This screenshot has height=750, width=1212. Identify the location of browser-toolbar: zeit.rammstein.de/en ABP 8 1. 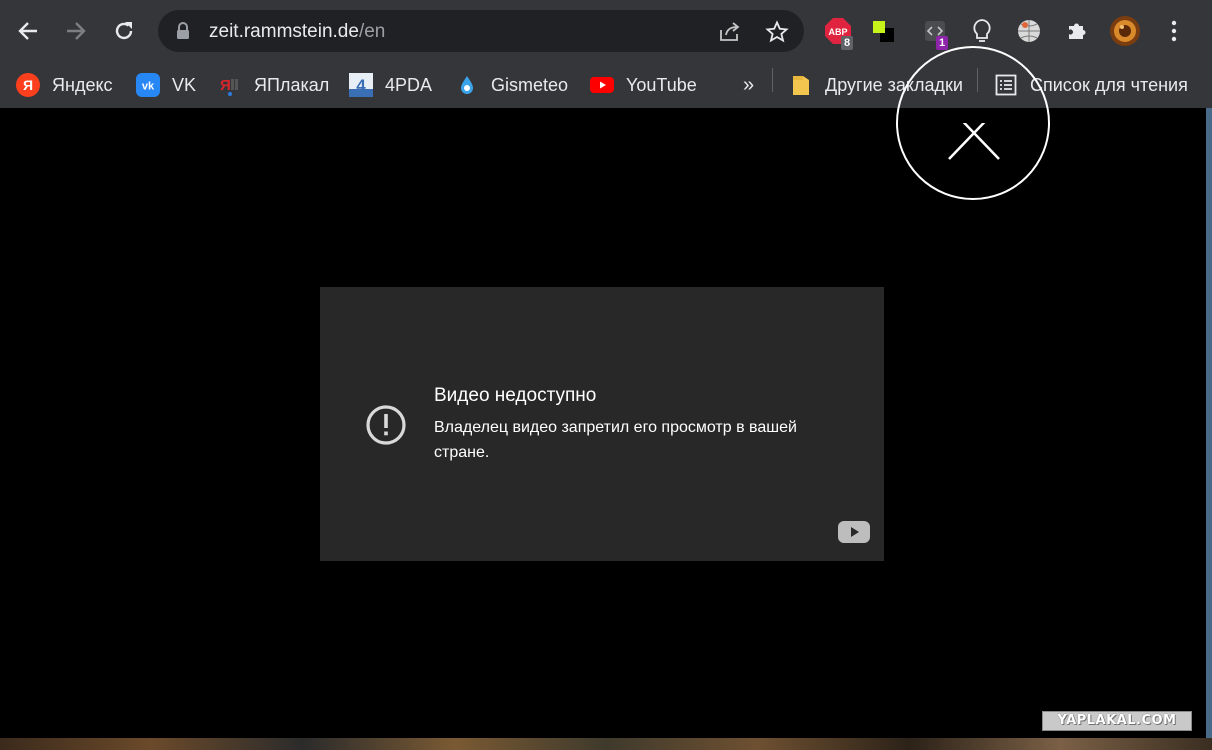
(606, 31).